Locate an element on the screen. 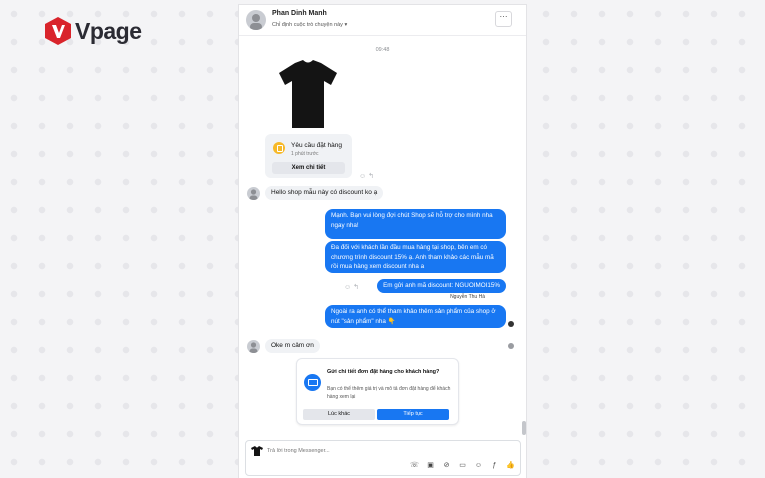 The image size is (765, 478). view-details-button: Xem chi tiết is located at coordinates (308, 168).